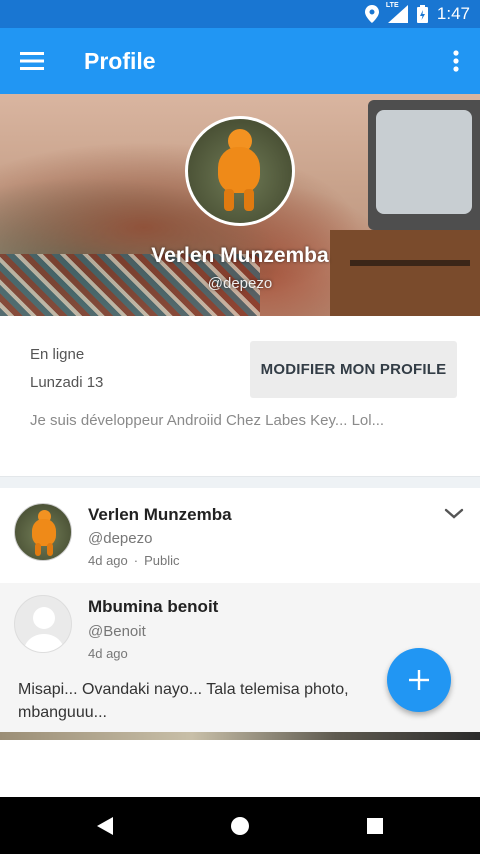 Image resolution: width=480 pixels, height=854 pixels. I want to click on more-vert-icon, so click(456, 61).